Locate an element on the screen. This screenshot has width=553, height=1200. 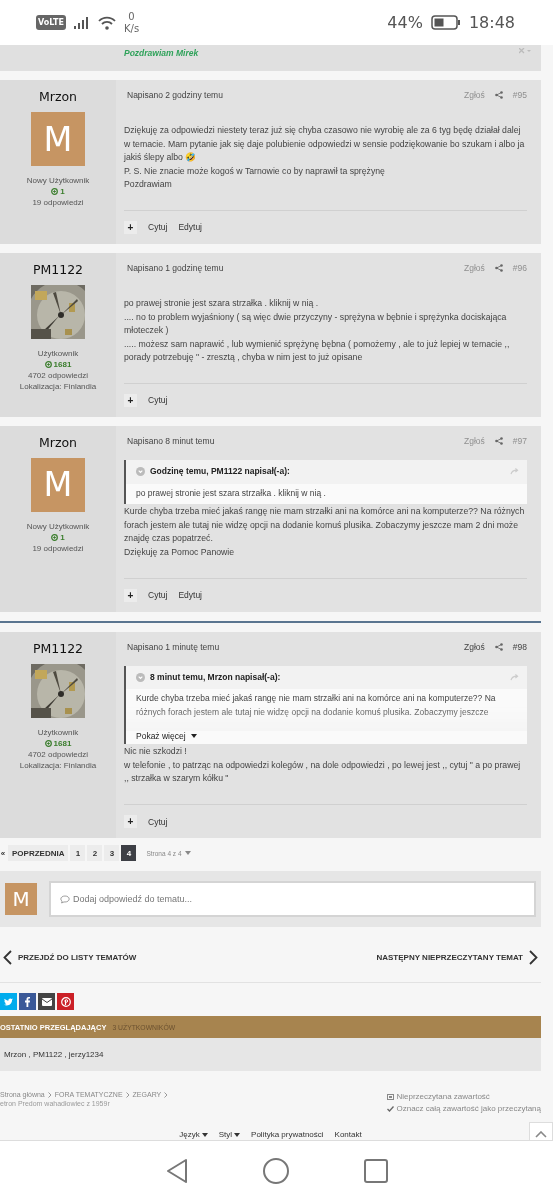
page-button: 2 is located at coordinates (95, 853).